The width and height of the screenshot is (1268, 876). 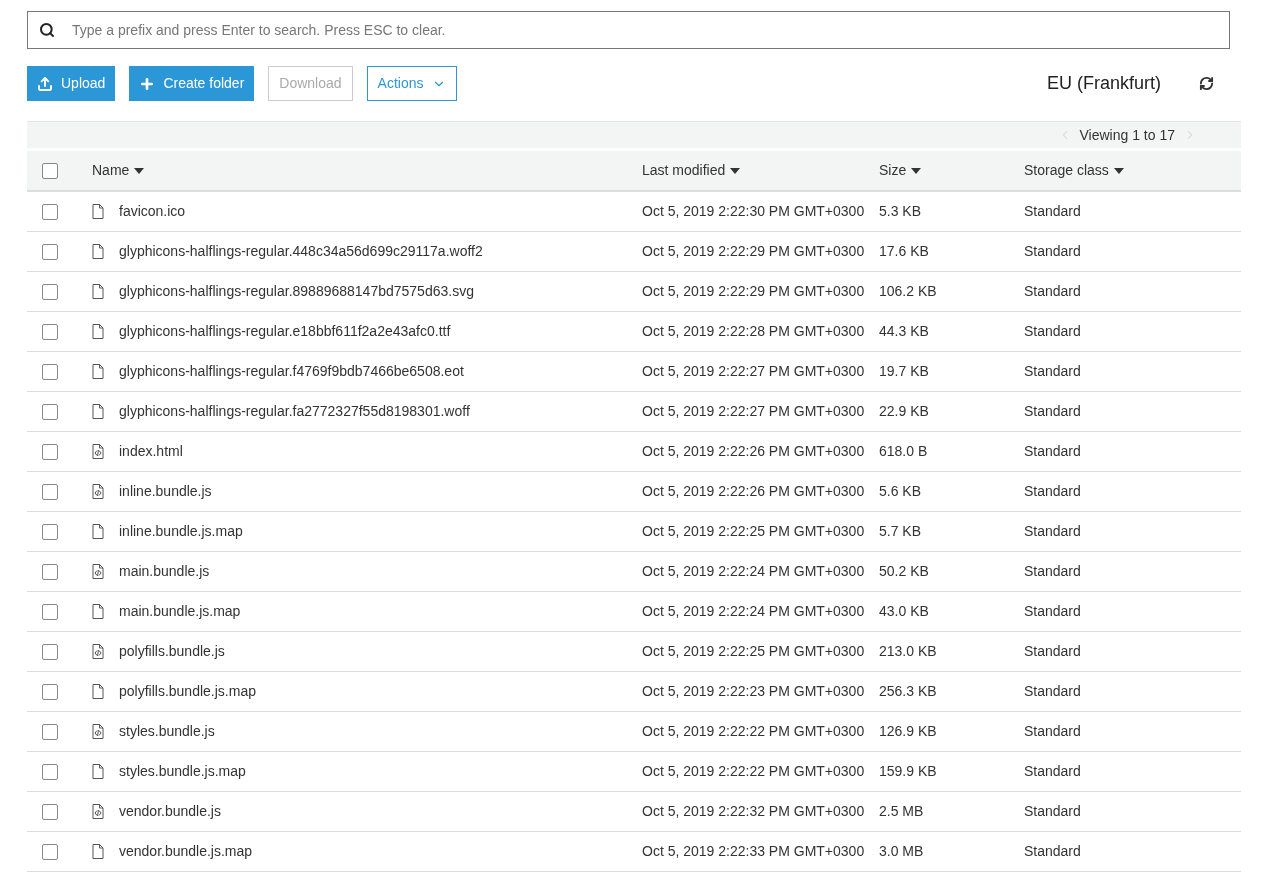 What do you see at coordinates (904, 371) in the screenshot?
I see `size-cell-text: 19.7 KB` at bounding box center [904, 371].